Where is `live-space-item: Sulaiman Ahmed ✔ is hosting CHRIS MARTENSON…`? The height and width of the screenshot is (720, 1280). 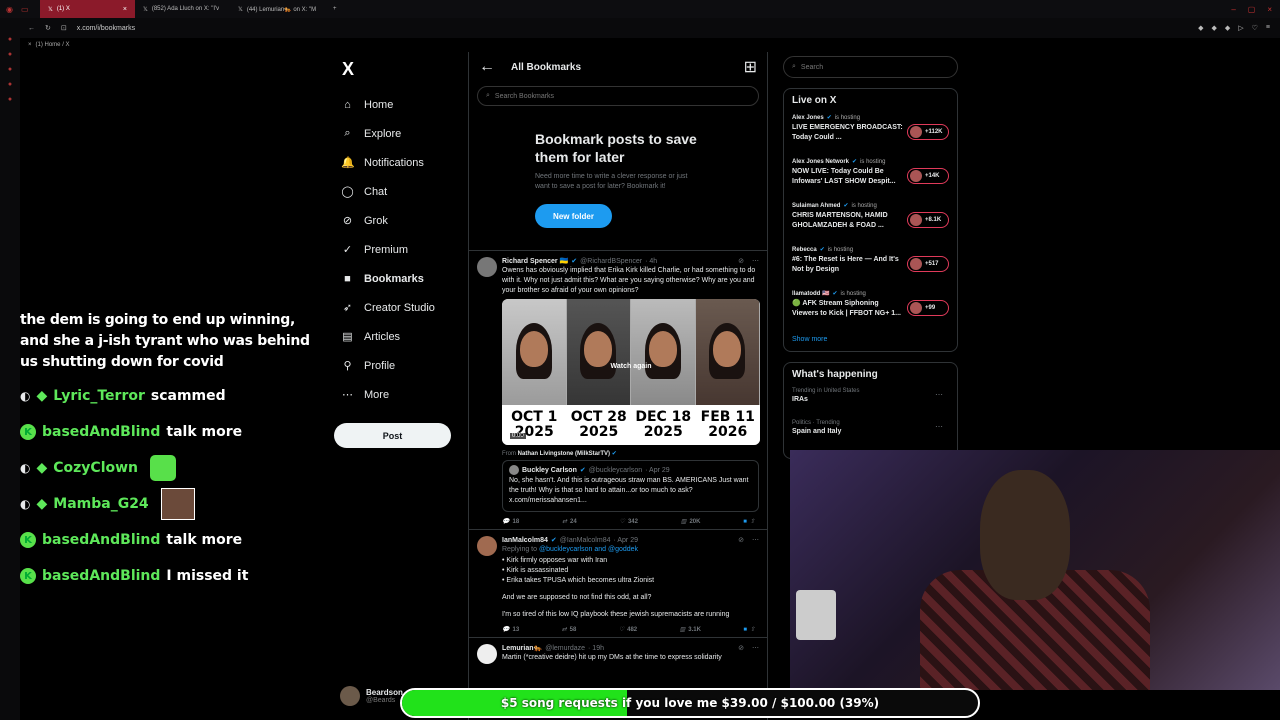 live-space-item: Sulaiman Ahmed ✔ is hosting CHRIS MARTENSON… is located at coordinates (870, 224).